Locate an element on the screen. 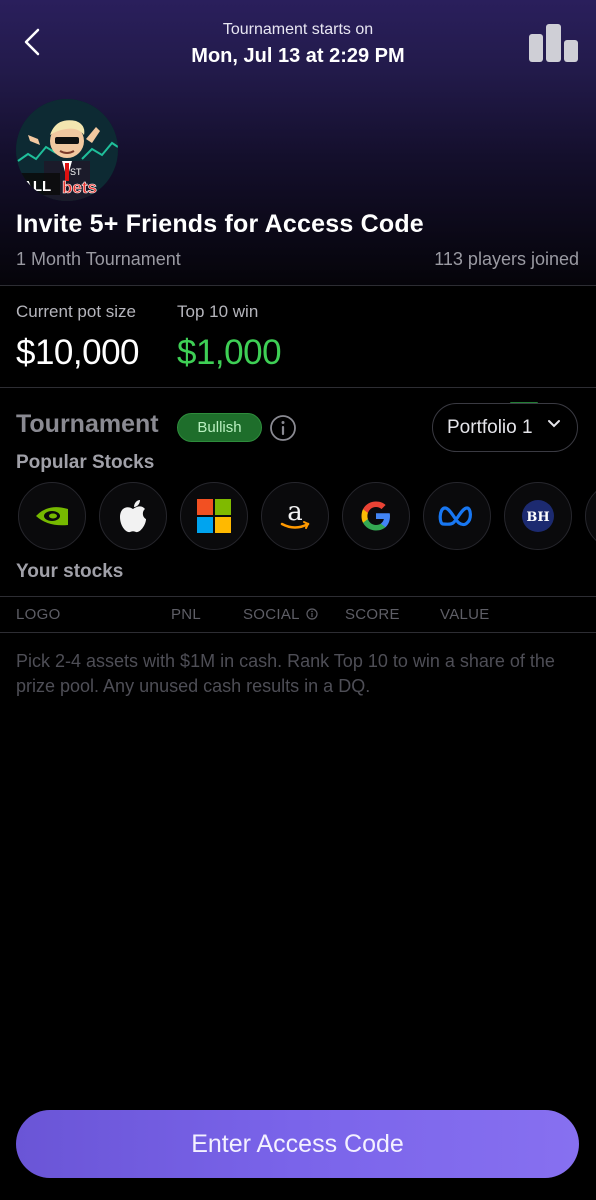  stock-apple is located at coordinates (133, 516).